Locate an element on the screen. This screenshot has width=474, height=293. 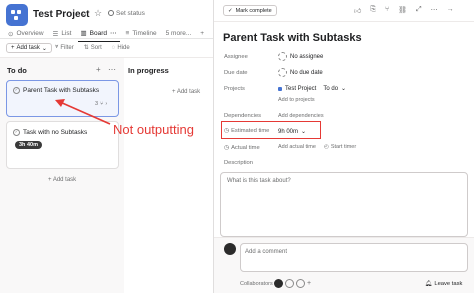
calendar-icon is located at coordinates (282, 72).